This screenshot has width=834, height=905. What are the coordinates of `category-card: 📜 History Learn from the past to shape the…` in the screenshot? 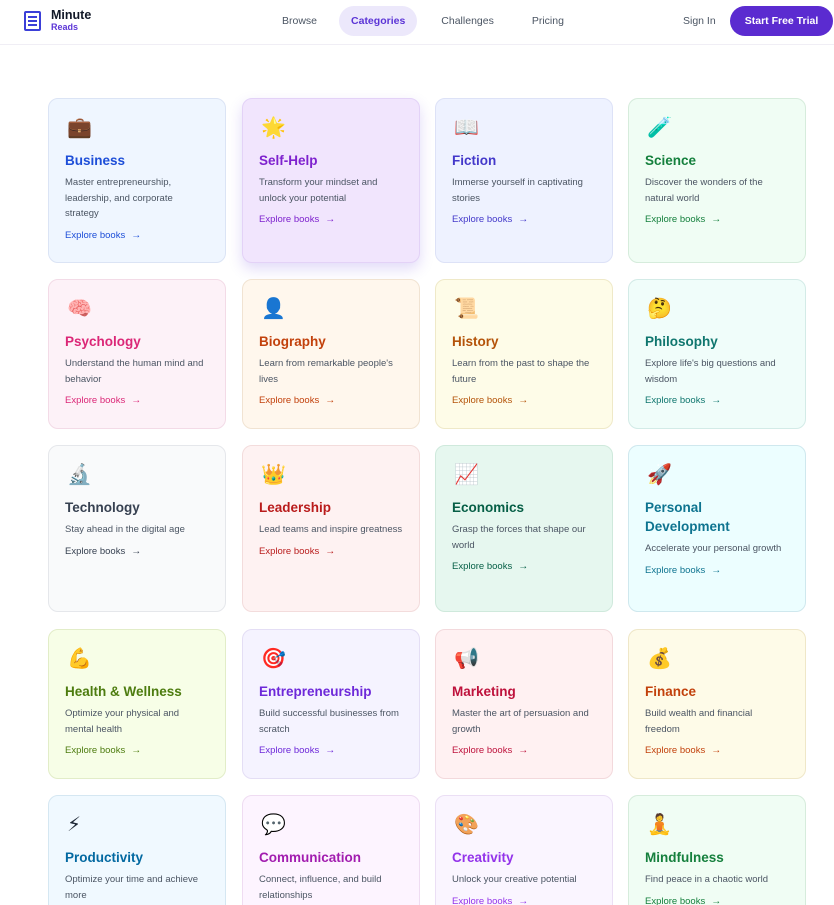 It's located at (524, 354).